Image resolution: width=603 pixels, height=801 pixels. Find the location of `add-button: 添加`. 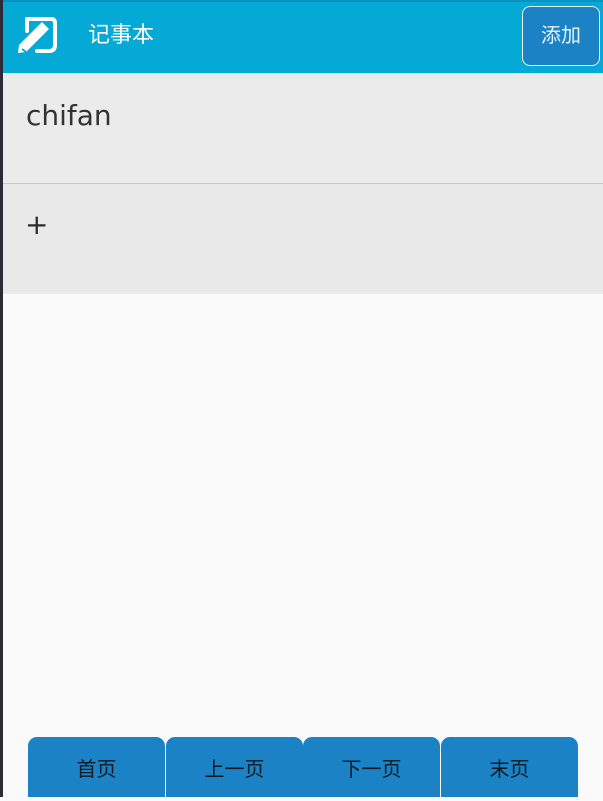

add-button: 添加 is located at coordinates (561, 36).